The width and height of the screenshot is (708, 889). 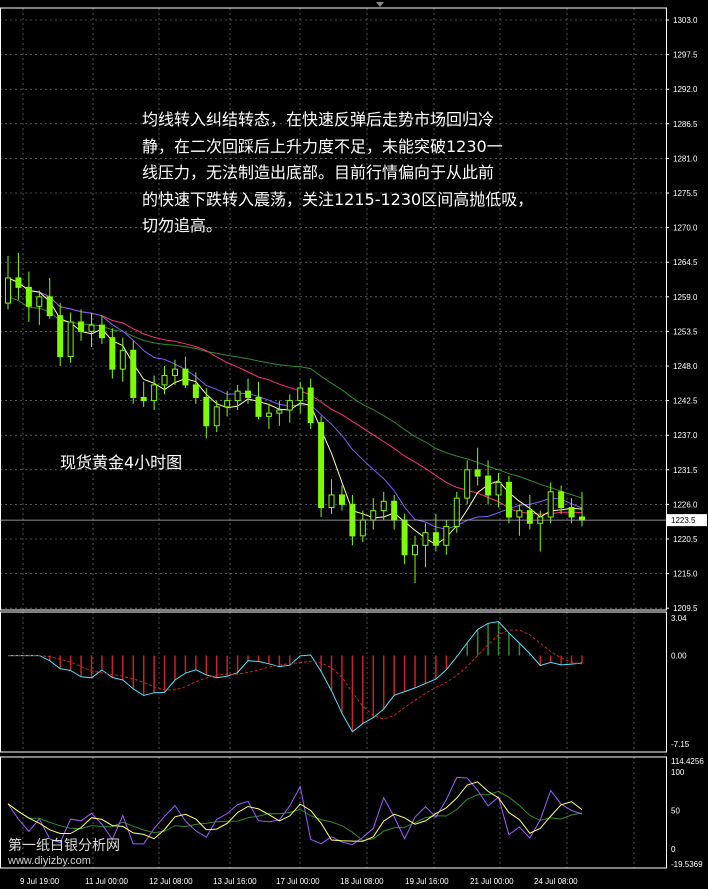 I want to click on price-tick-label: 1248.0, so click(x=685, y=366).